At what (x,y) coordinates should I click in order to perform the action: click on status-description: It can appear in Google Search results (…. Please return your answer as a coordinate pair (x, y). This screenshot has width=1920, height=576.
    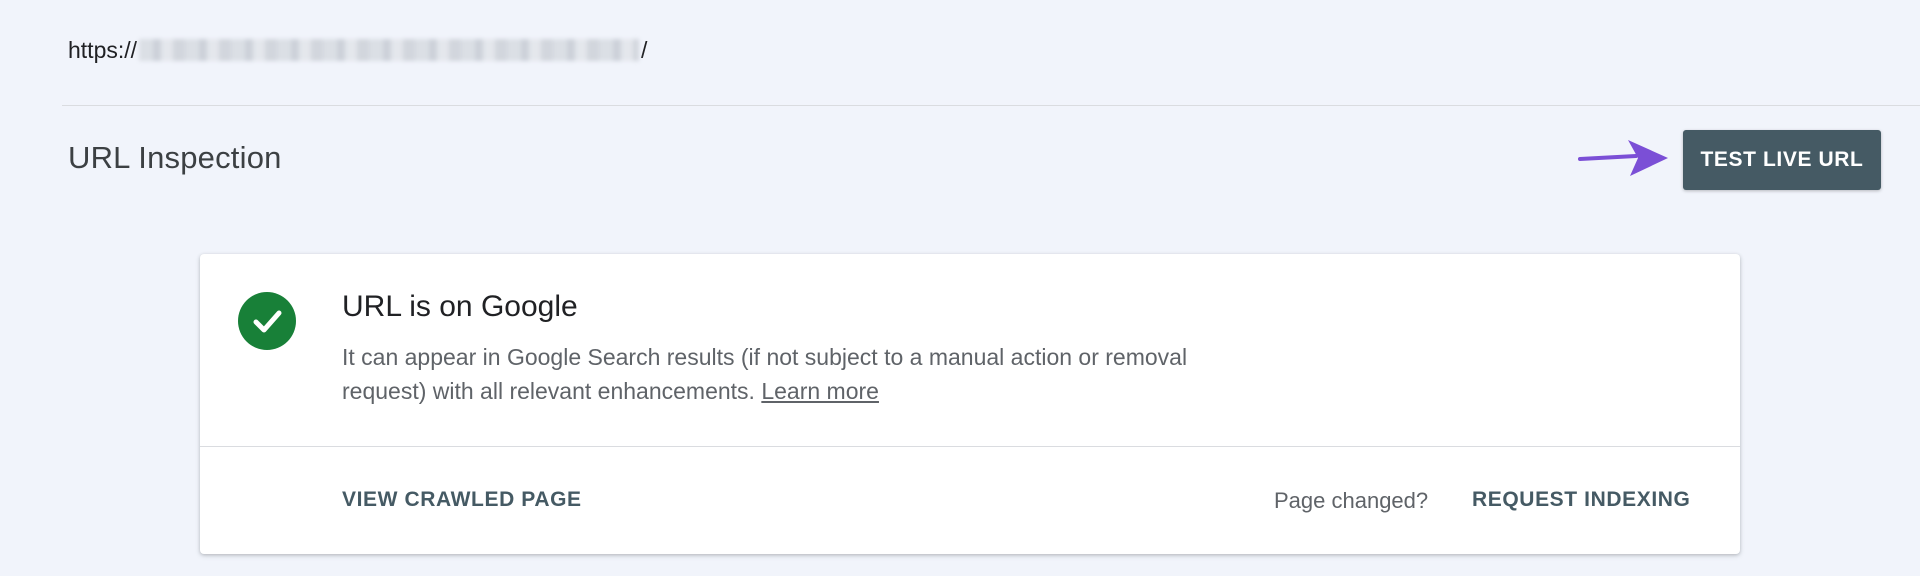
    Looking at the image, I should click on (807, 374).